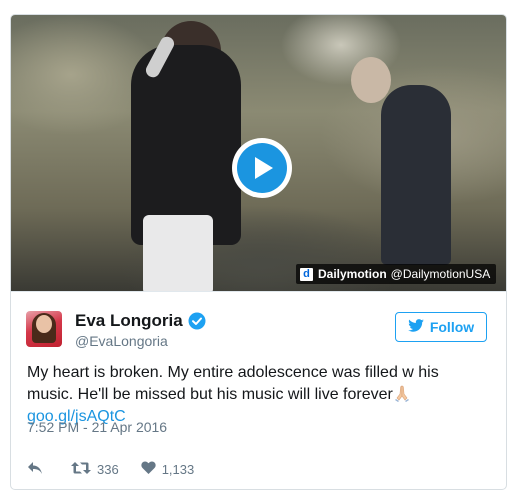  I want to click on second-person-body, so click(416, 175).